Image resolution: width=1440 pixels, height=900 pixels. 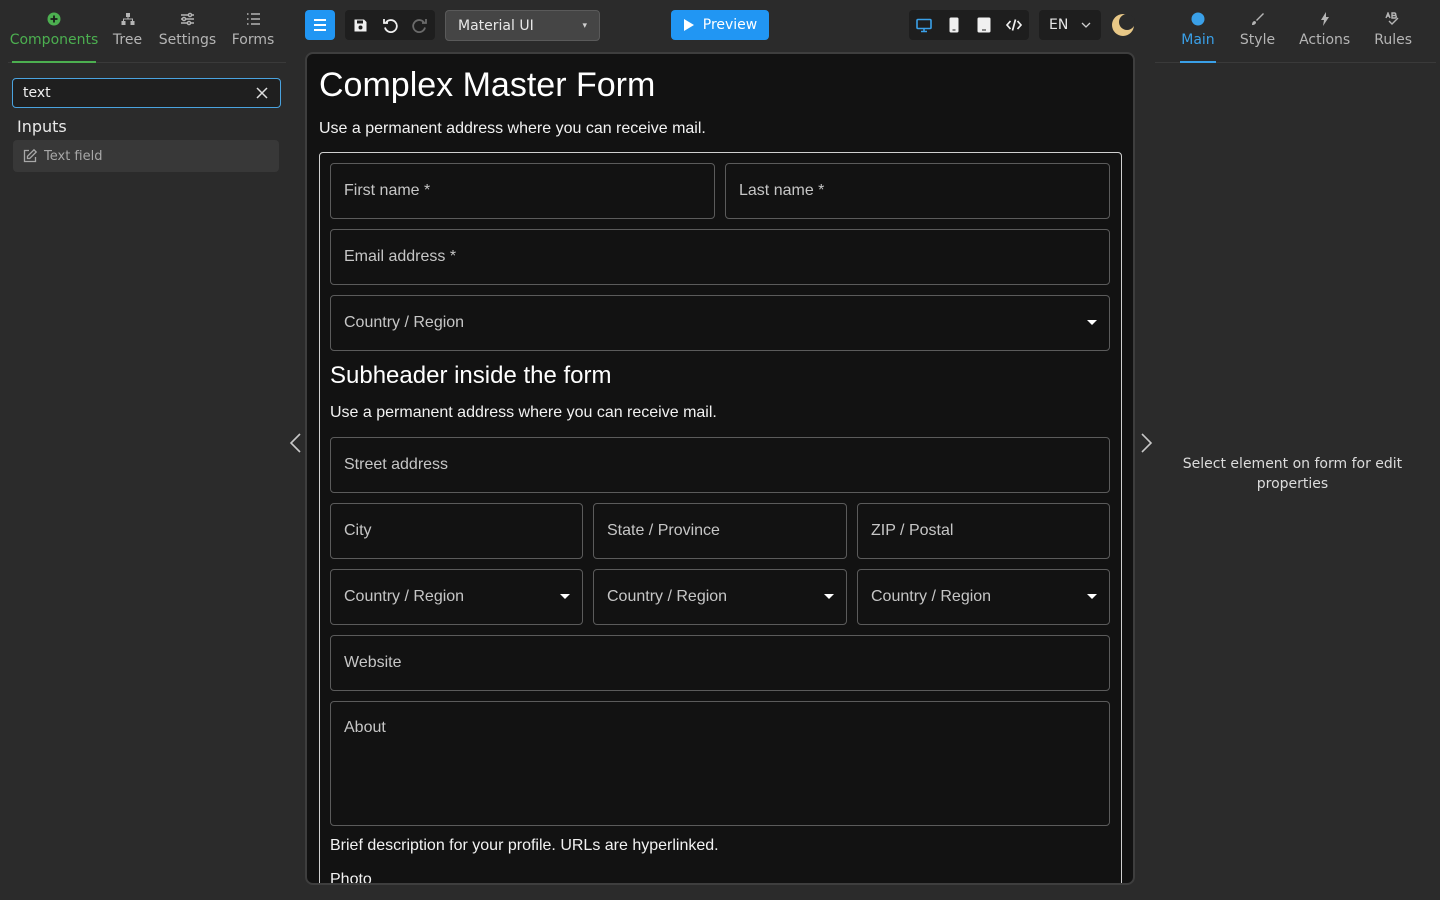 I want to click on device-mobile-button, so click(x=954, y=25).